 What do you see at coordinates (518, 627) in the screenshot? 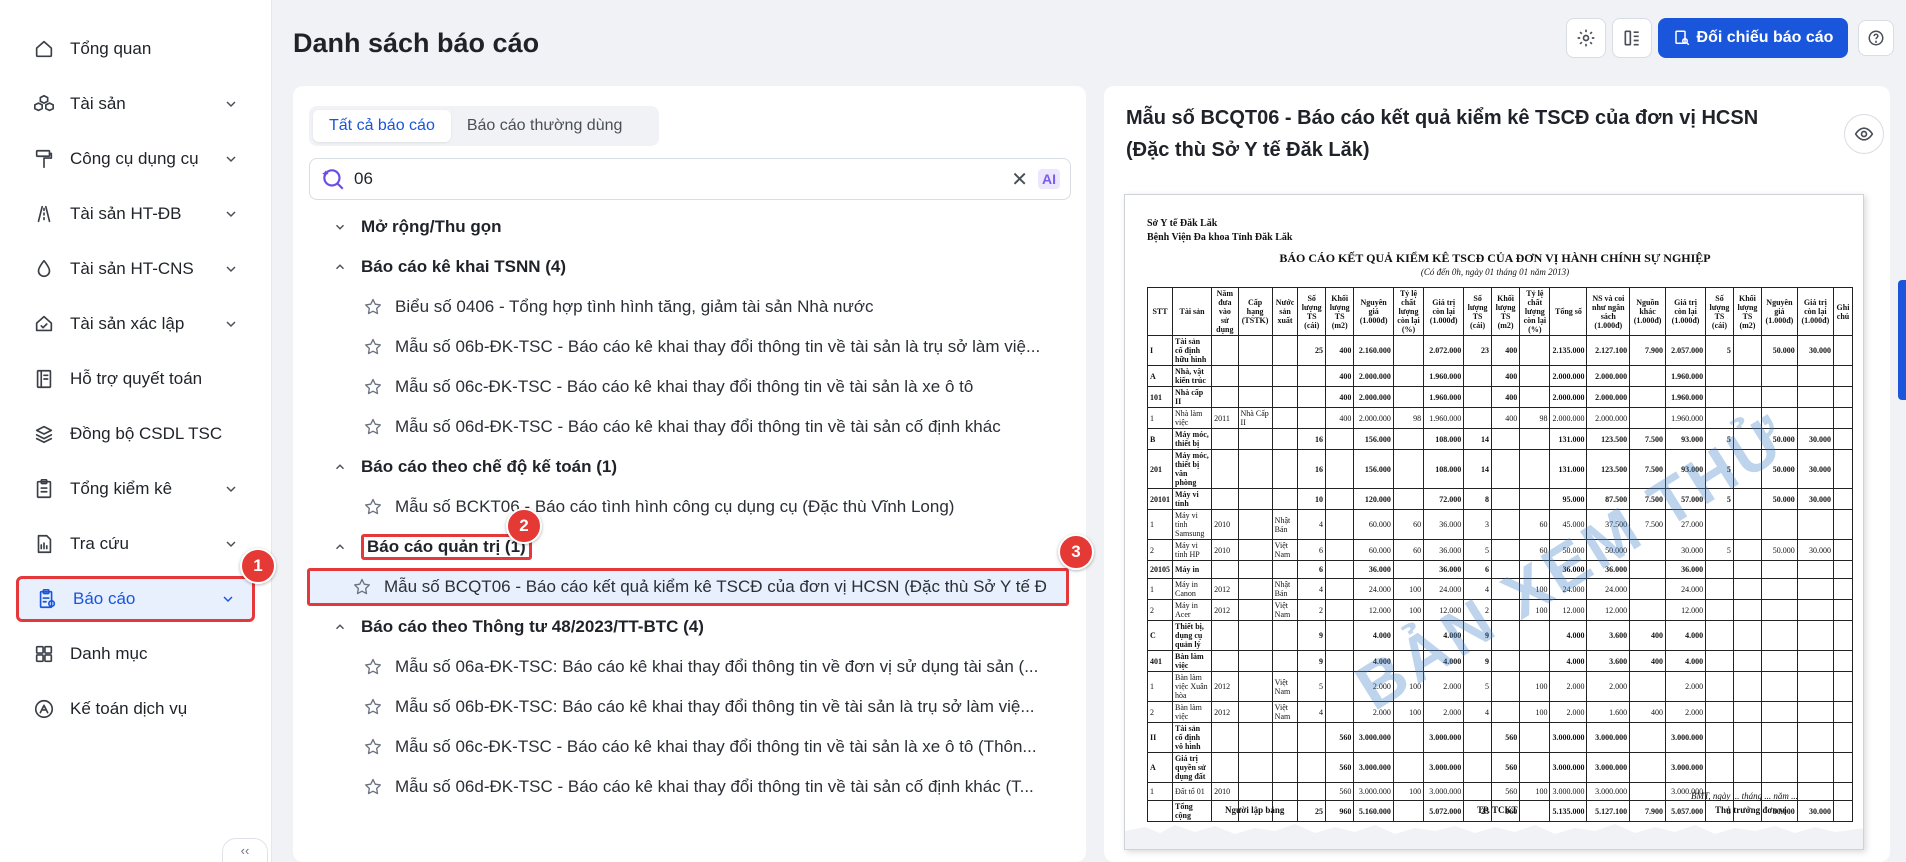
I see `tree-group-4: Báo cáo theo Thông tư 48/2023/TT-BTC (4)` at bounding box center [518, 627].